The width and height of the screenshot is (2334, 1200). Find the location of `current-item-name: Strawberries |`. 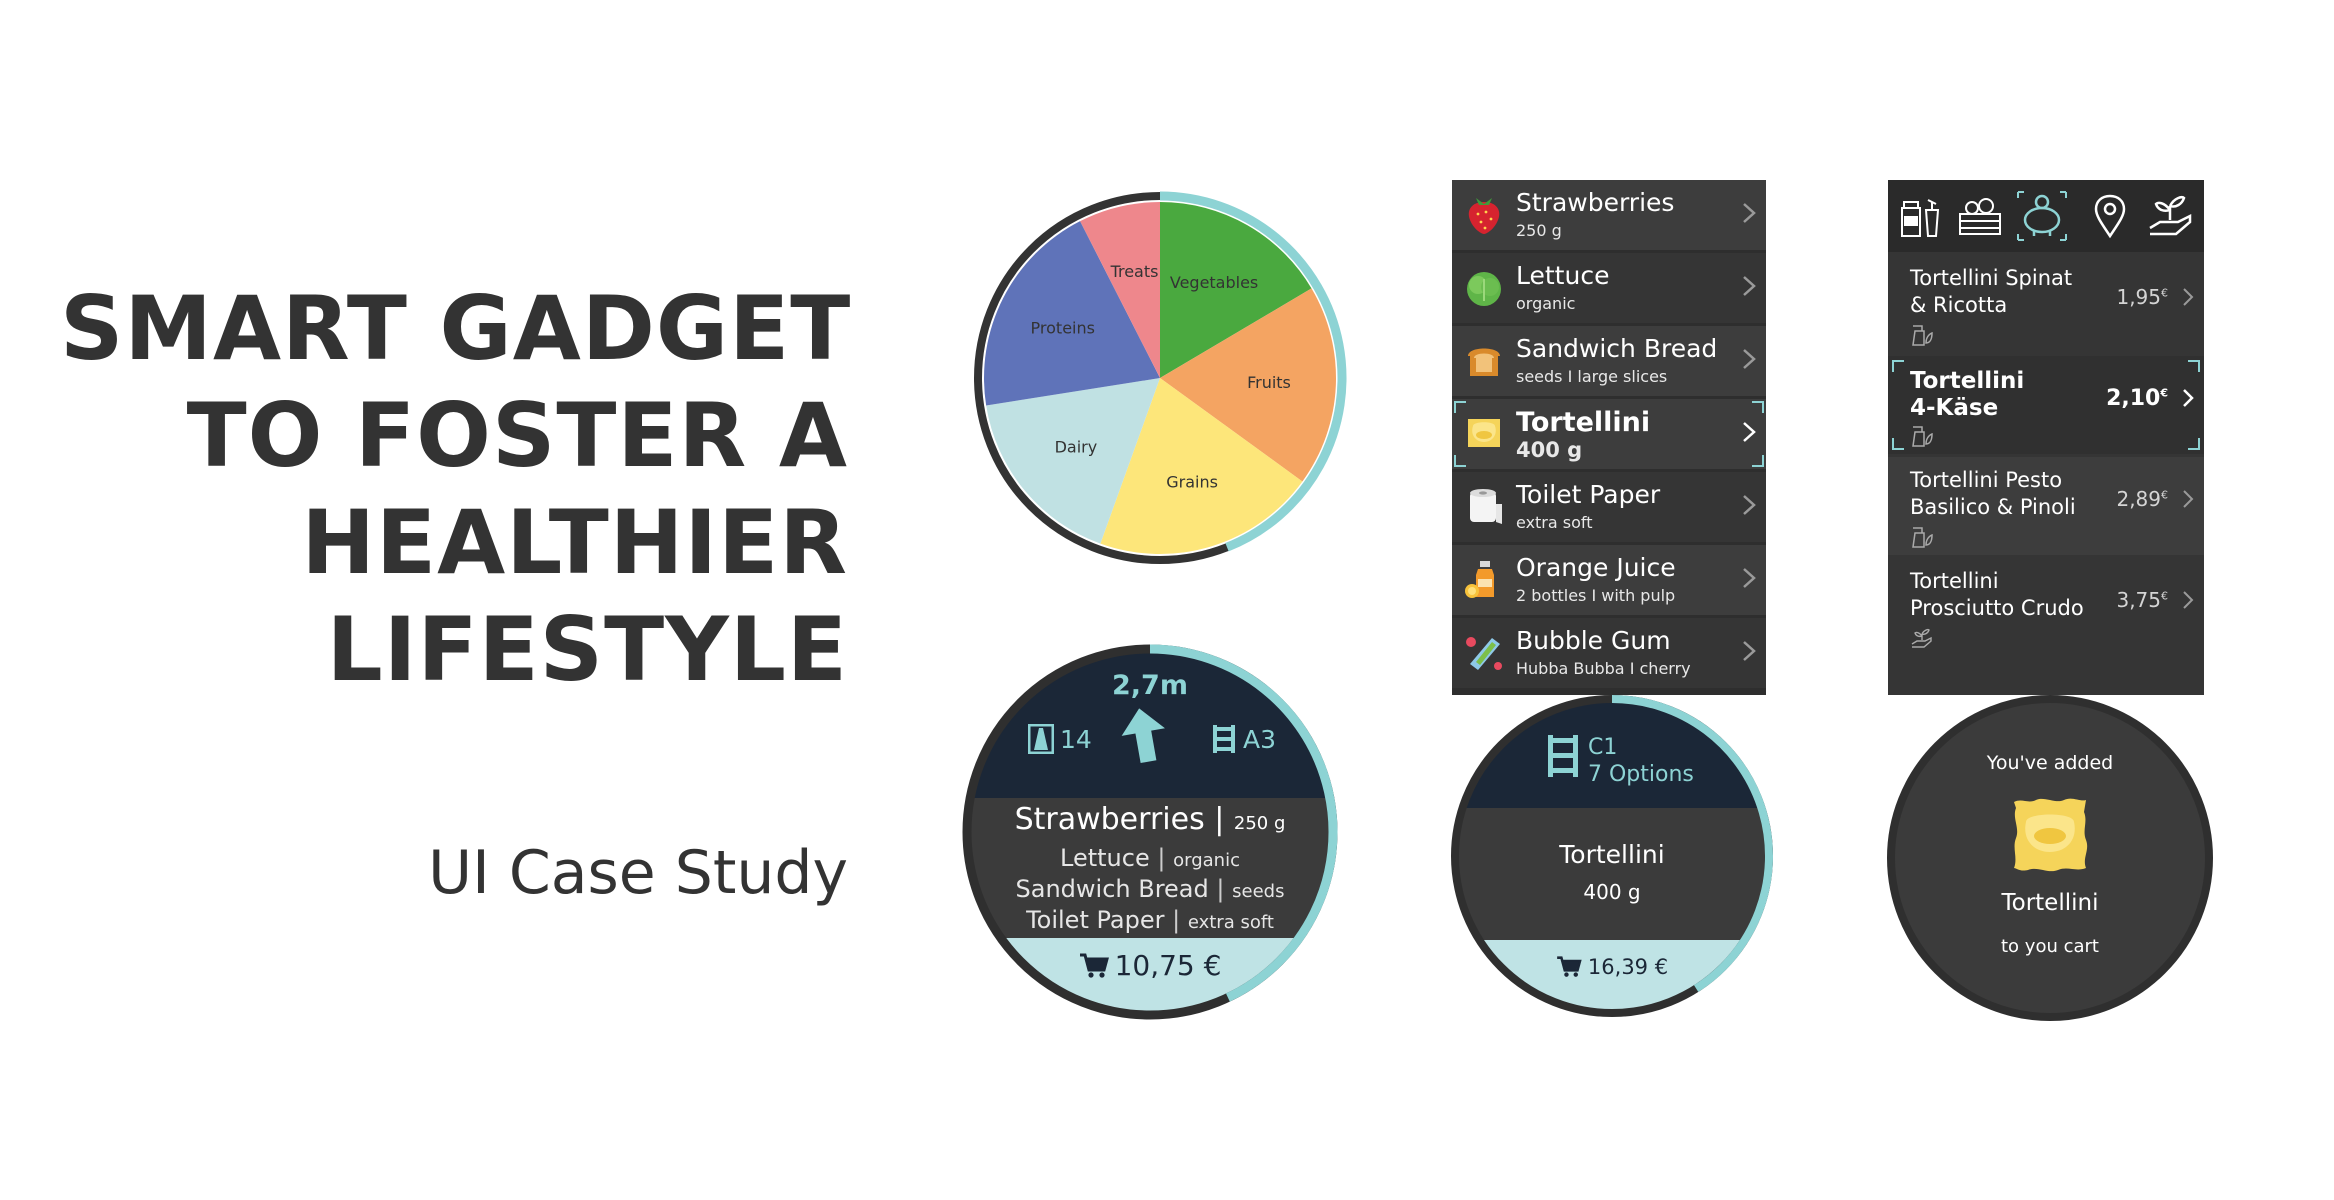

current-item-name: Strawberries | is located at coordinates (1119, 819).